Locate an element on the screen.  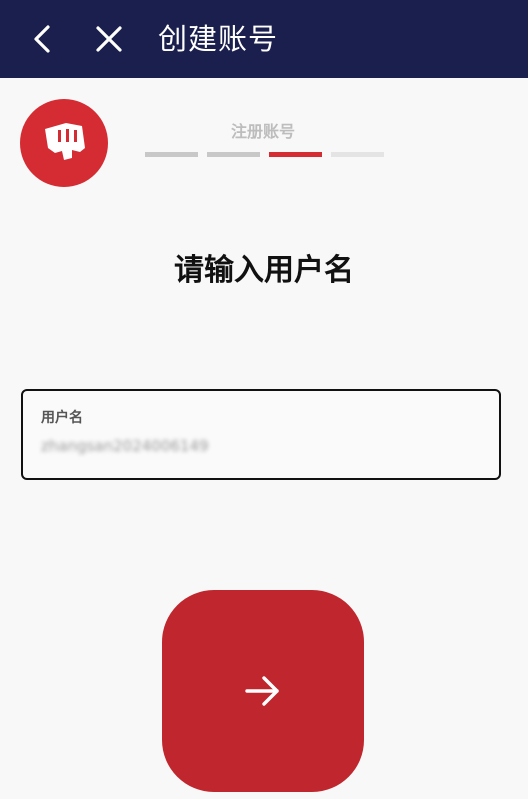
close-icon is located at coordinates (109, 39).